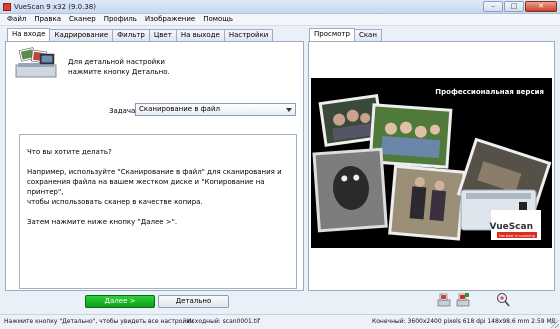 The image size is (560, 329). I want to click on menu-profile: Профиль, so click(120, 19).